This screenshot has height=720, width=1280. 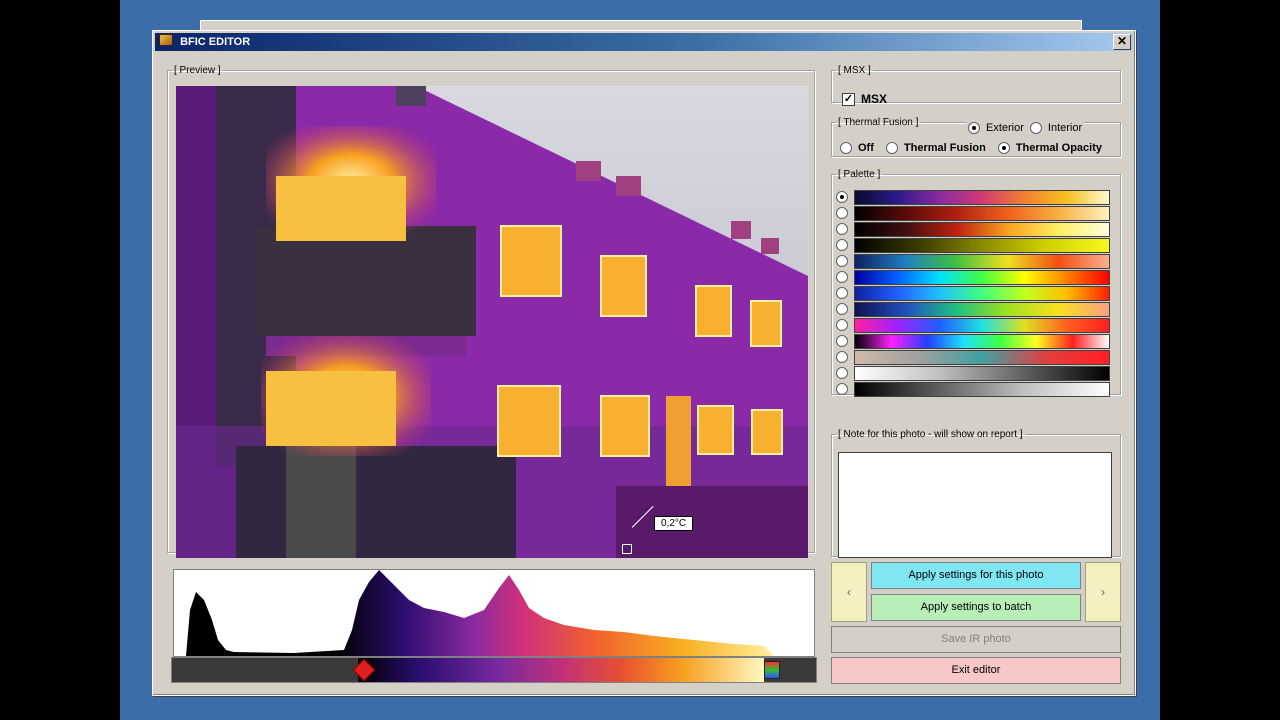 I want to click on msx-checkbox: ✓, so click(x=848, y=99).